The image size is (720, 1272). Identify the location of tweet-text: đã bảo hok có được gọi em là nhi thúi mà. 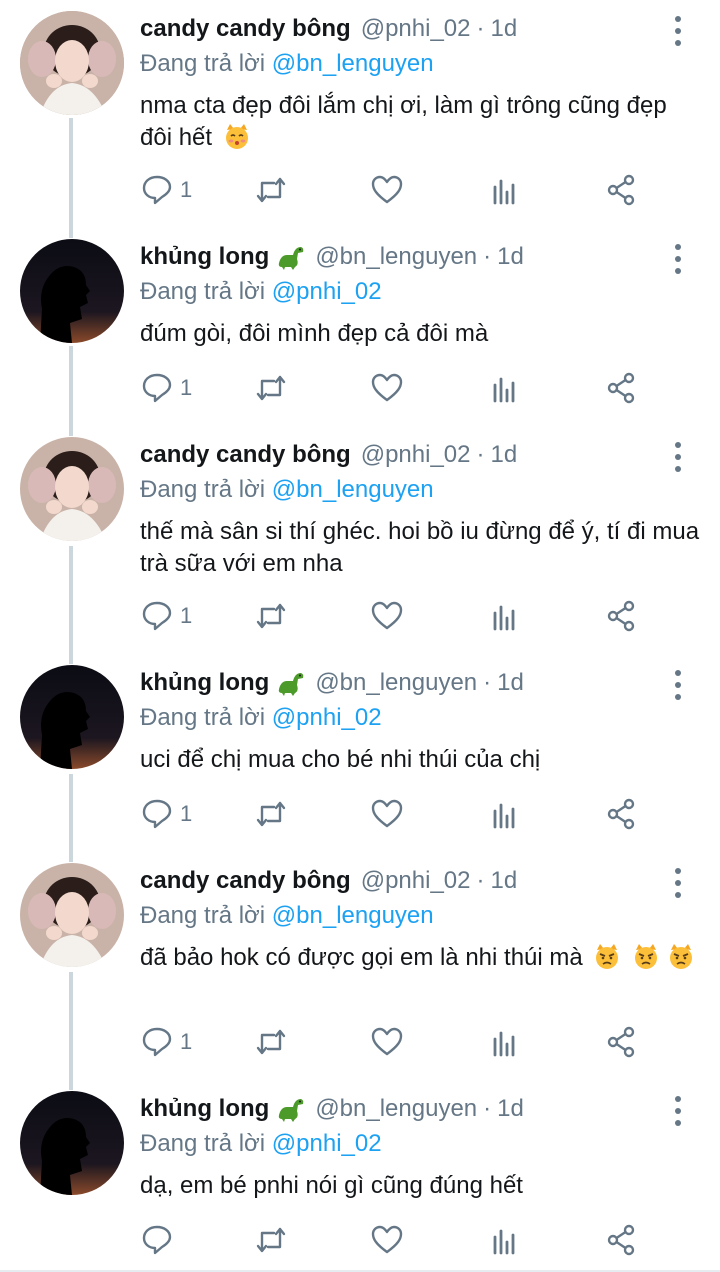
(420, 958).